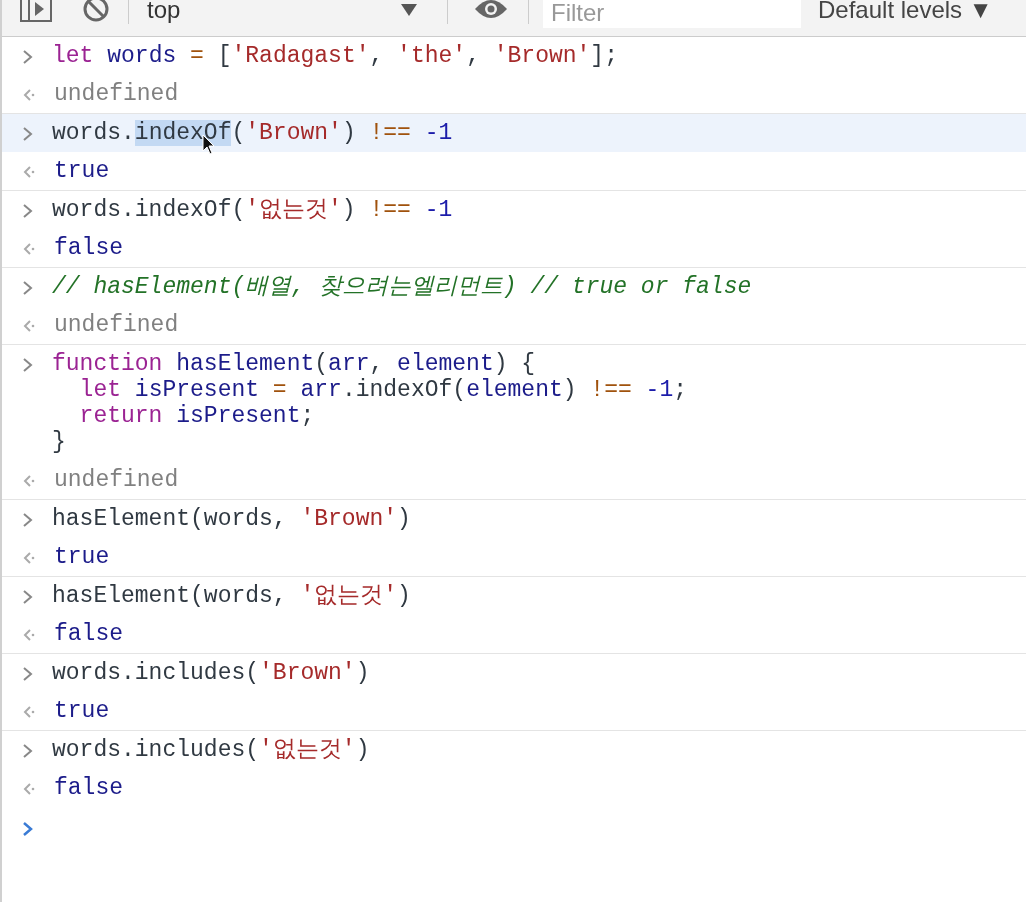  Describe the element at coordinates (59, 442) in the screenshot. I see `code-line: }` at that location.